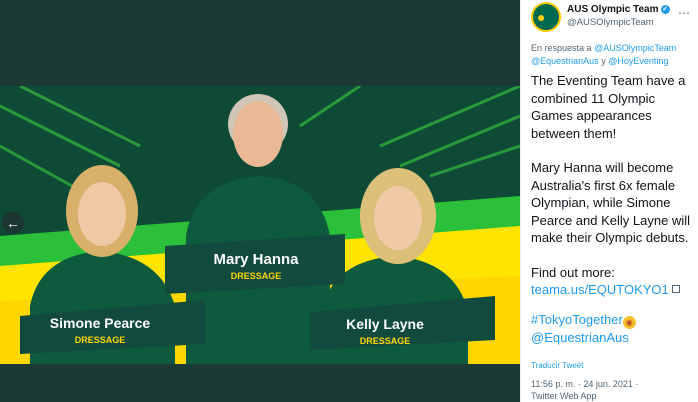 The height and width of the screenshot is (402, 698). Describe the element at coordinates (577, 319) in the screenshot. I see `hashtag-link: #TokyoTogether` at that location.